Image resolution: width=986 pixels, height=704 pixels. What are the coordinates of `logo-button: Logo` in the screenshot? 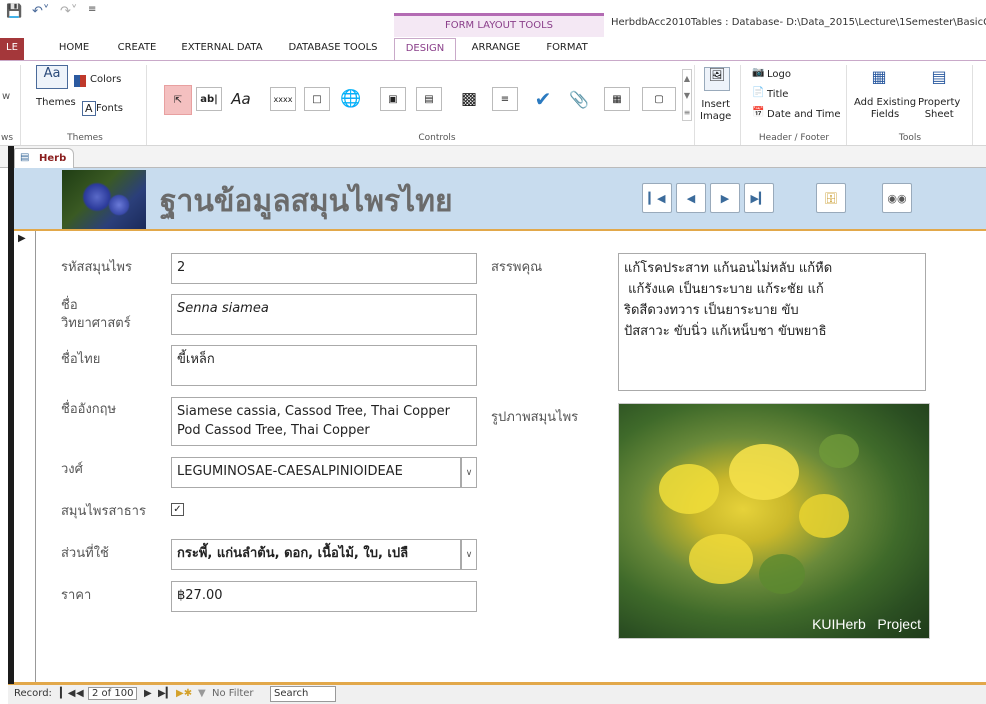 It's located at (779, 74).